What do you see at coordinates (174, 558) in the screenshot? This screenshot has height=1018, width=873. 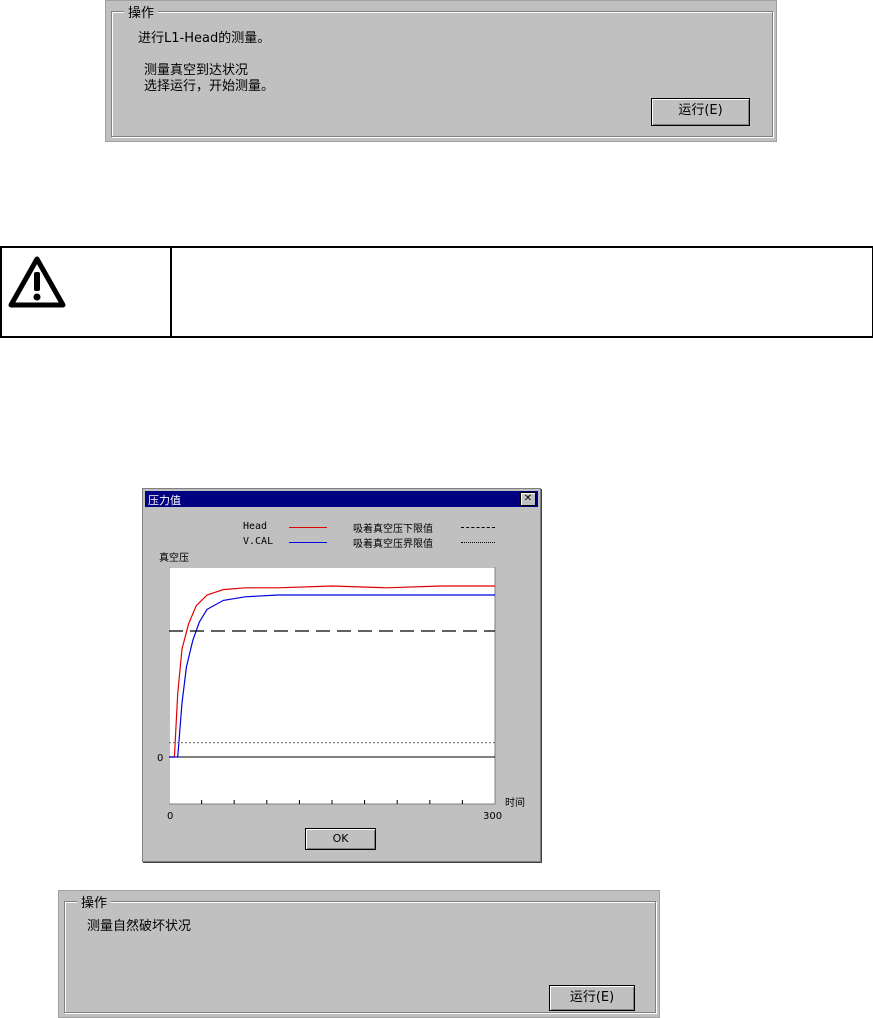 I see `y-axis-label: 真空压` at bounding box center [174, 558].